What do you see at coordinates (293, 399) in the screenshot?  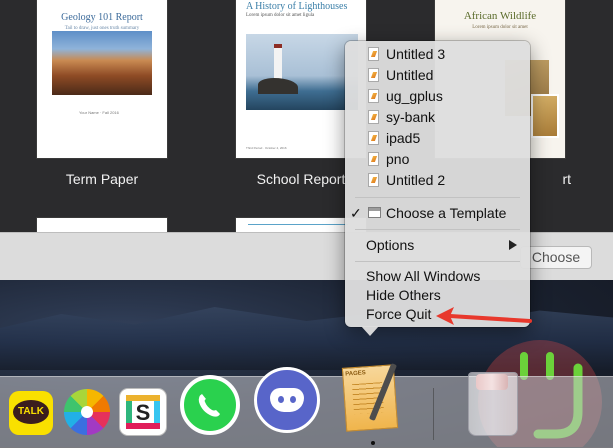 I see `discord-eye-right` at bounding box center [293, 399].